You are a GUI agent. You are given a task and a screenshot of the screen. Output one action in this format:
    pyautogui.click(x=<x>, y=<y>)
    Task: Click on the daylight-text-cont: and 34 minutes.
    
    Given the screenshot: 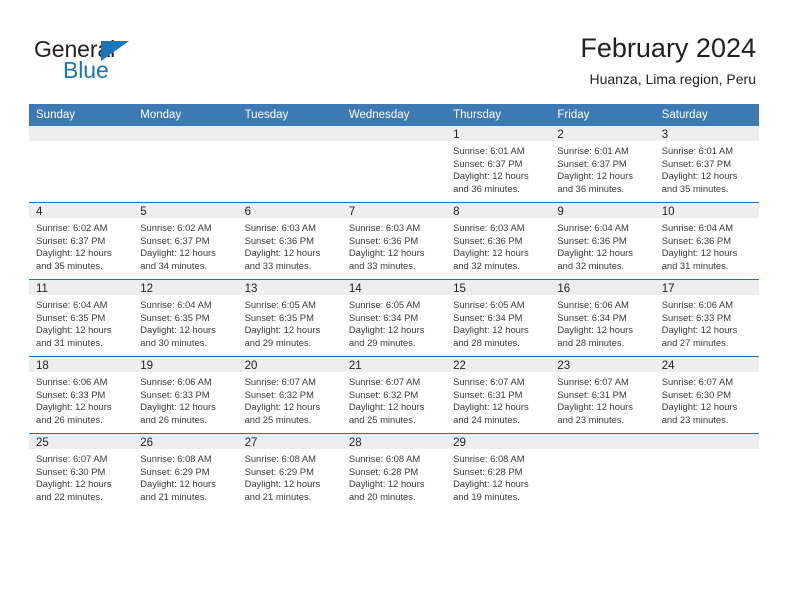 What is the action you would take?
    pyautogui.click(x=173, y=265)
    